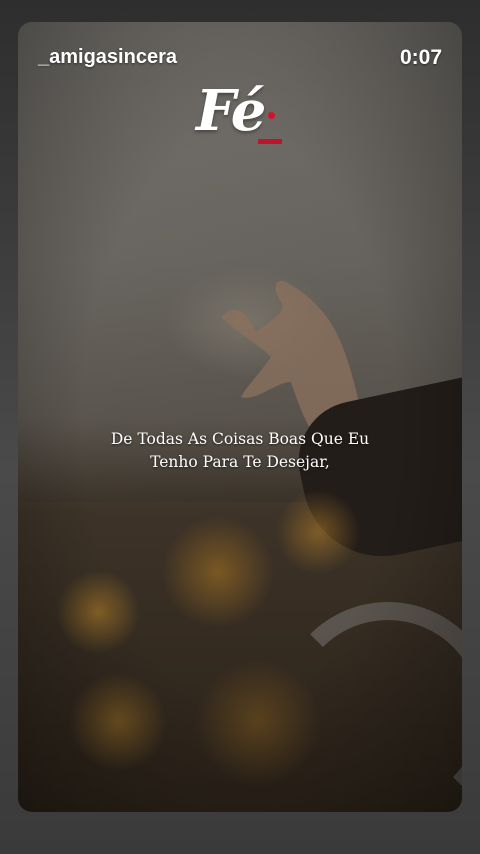  What do you see at coordinates (107, 57) in the screenshot?
I see `username-label: _amigasincera` at bounding box center [107, 57].